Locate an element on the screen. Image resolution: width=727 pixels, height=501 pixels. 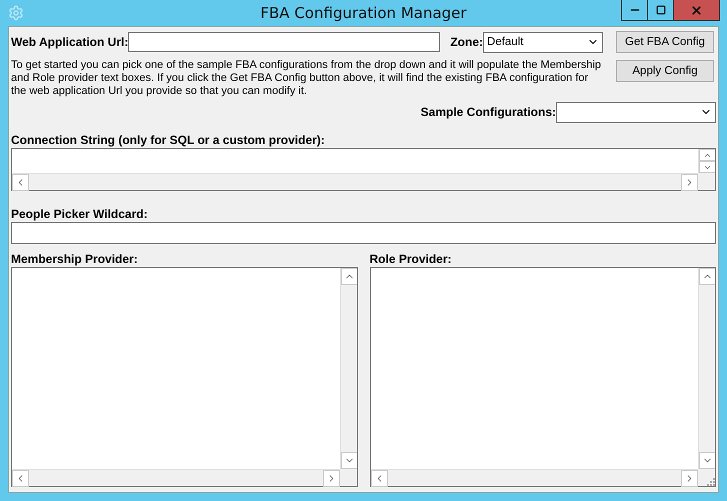
close-button is located at coordinates (696, 10).